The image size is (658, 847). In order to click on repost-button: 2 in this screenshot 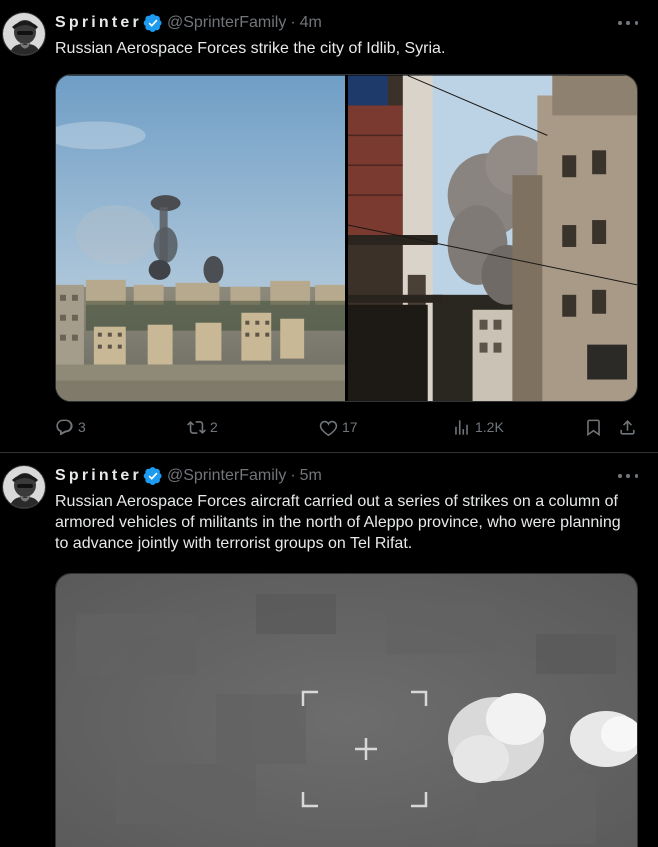, I will do `click(202, 427)`.